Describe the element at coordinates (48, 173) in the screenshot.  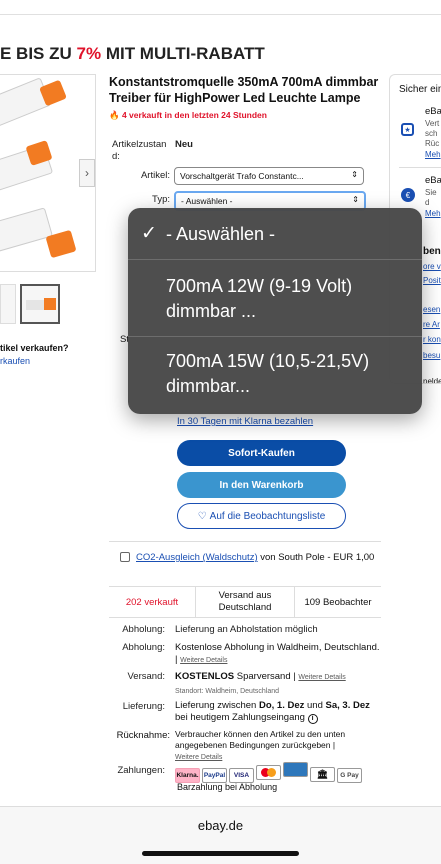
I see `image-gallery: ›` at that location.